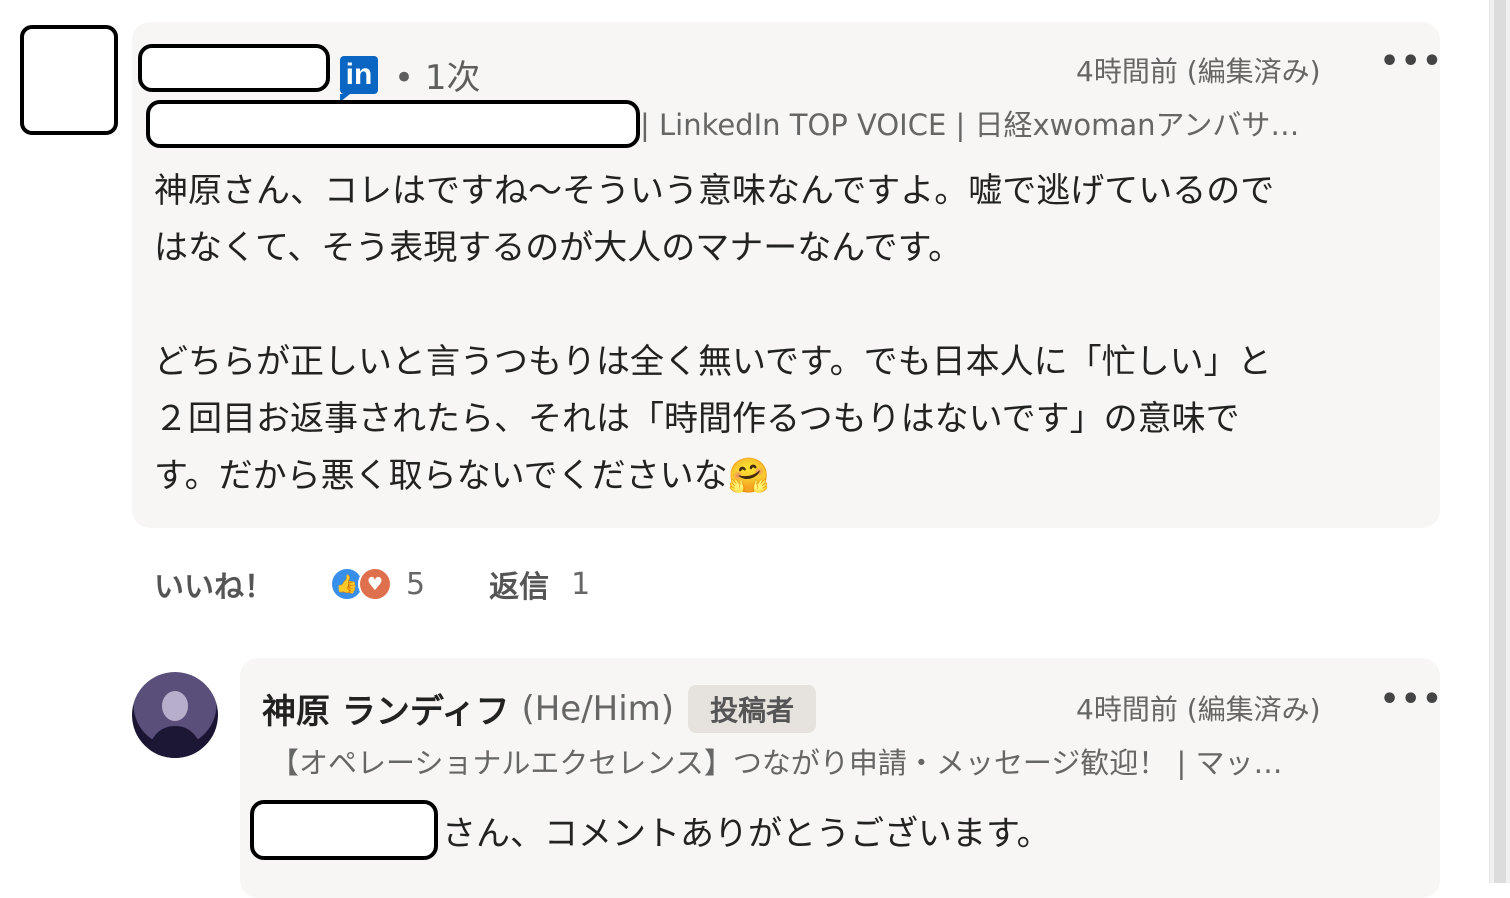 Image resolution: width=1510 pixels, height=898 pixels. I want to click on redacted-commenter-headline, so click(393, 124).